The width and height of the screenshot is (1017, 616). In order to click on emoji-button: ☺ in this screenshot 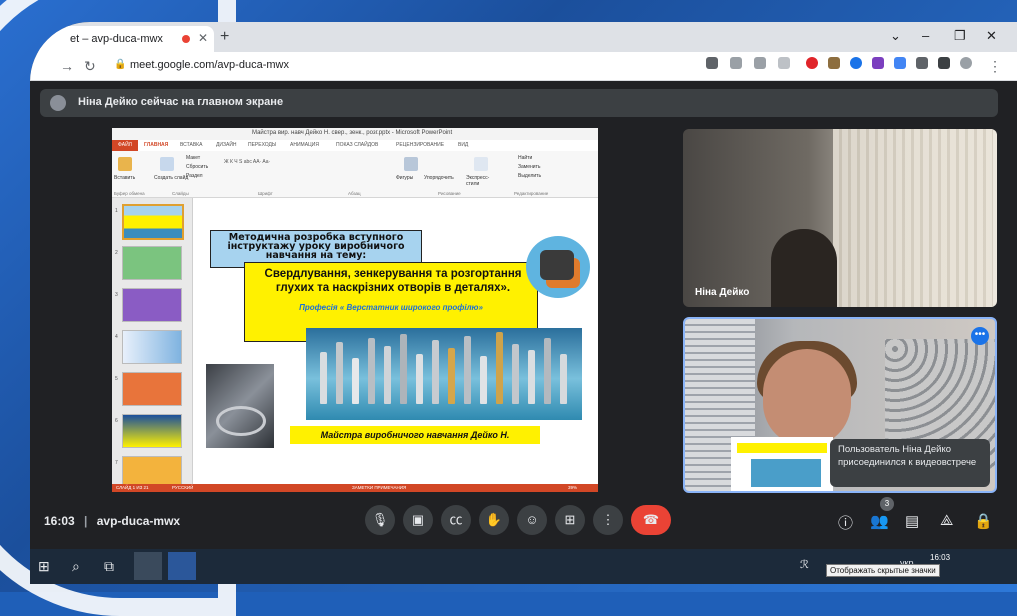, I will do `click(532, 520)`.